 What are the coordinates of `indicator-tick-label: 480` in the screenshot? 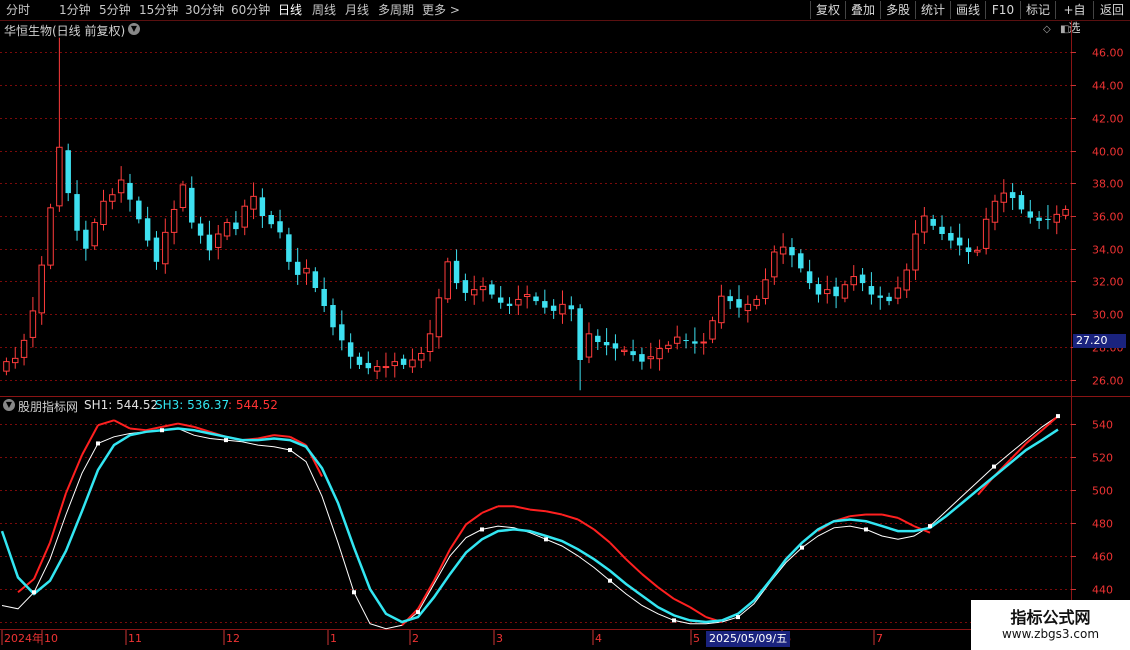 It's located at (1102, 524).